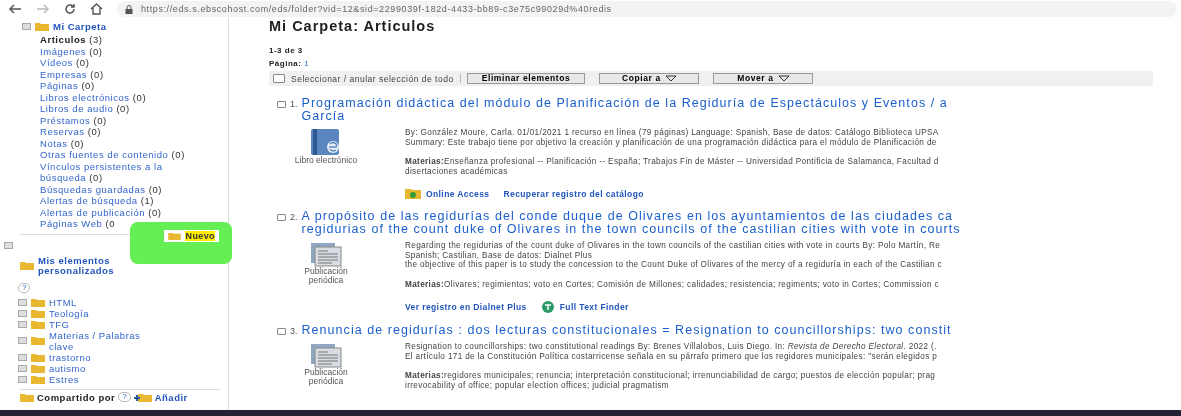 The image size is (1181, 416). I want to click on subjects-text: Materias:Enseñanza profesional -- Planificación -- España; Trabajos Fin de Máster -- Universidad Pontificia de Salamanca, Facultad d, so click(672, 162).